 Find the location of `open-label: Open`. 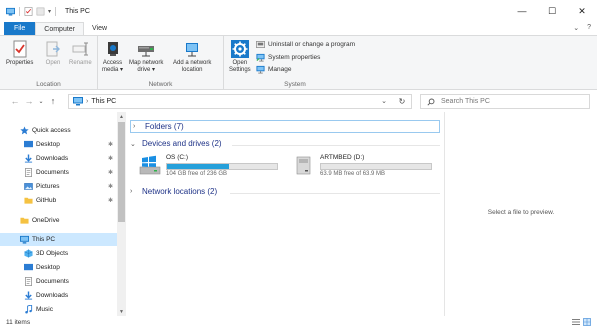

open-label: Open is located at coordinates (53, 63).